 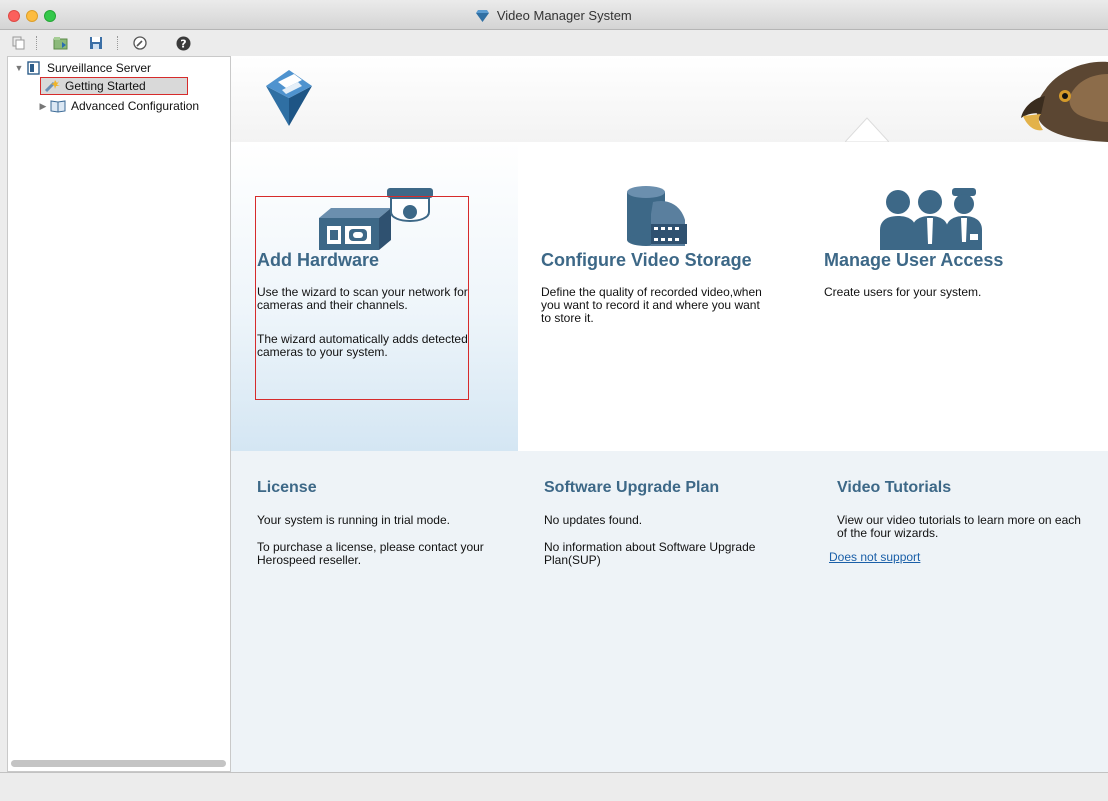 What do you see at coordinates (287, 487) in the screenshot?
I see `license-title: License` at bounding box center [287, 487].